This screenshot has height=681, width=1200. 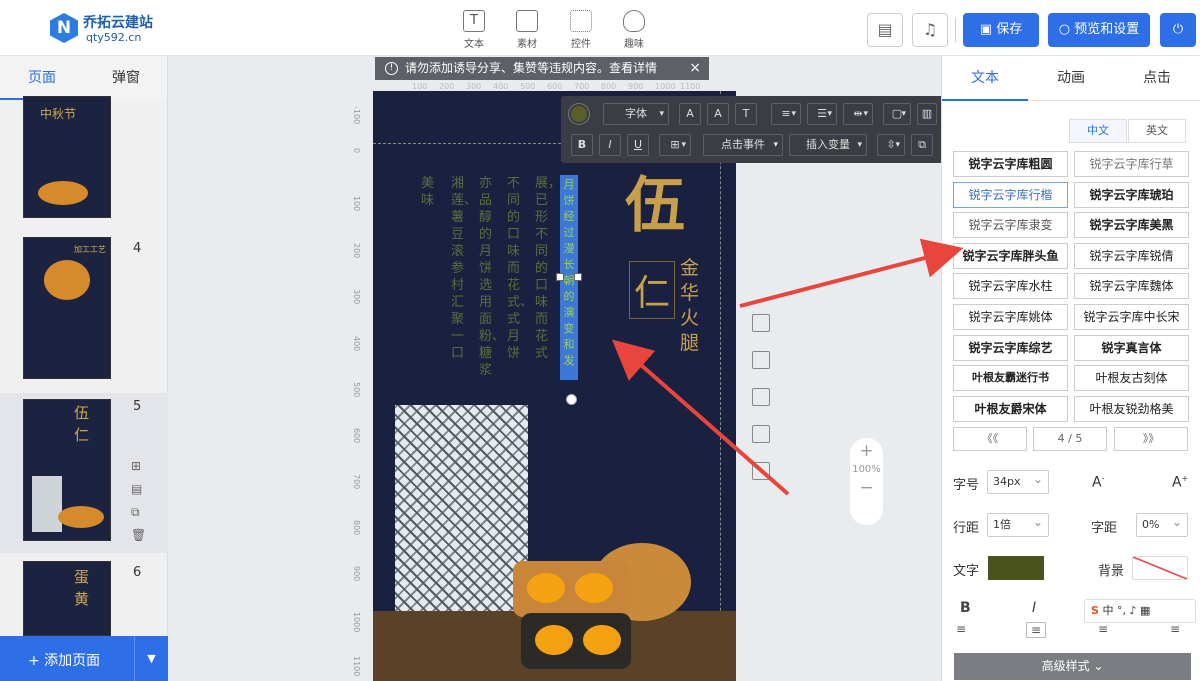 I want to click on title-box: 仁, so click(x=652, y=290).